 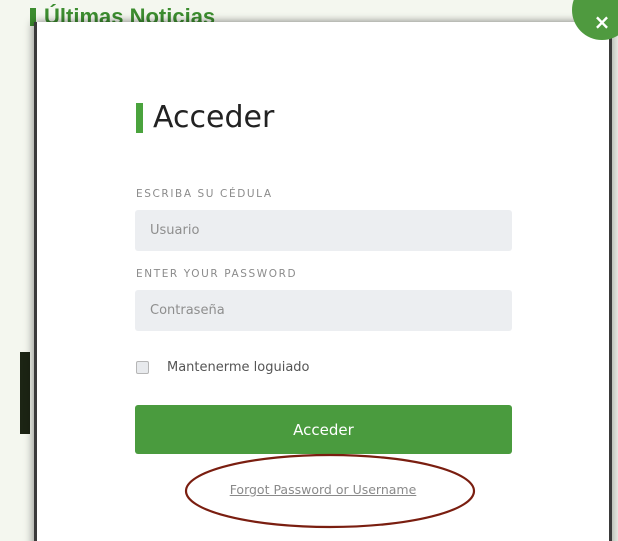 What do you see at coordinates (602, 22) in the screenshot?
I see `close-icon: ×` at bounding box center [602, 22].